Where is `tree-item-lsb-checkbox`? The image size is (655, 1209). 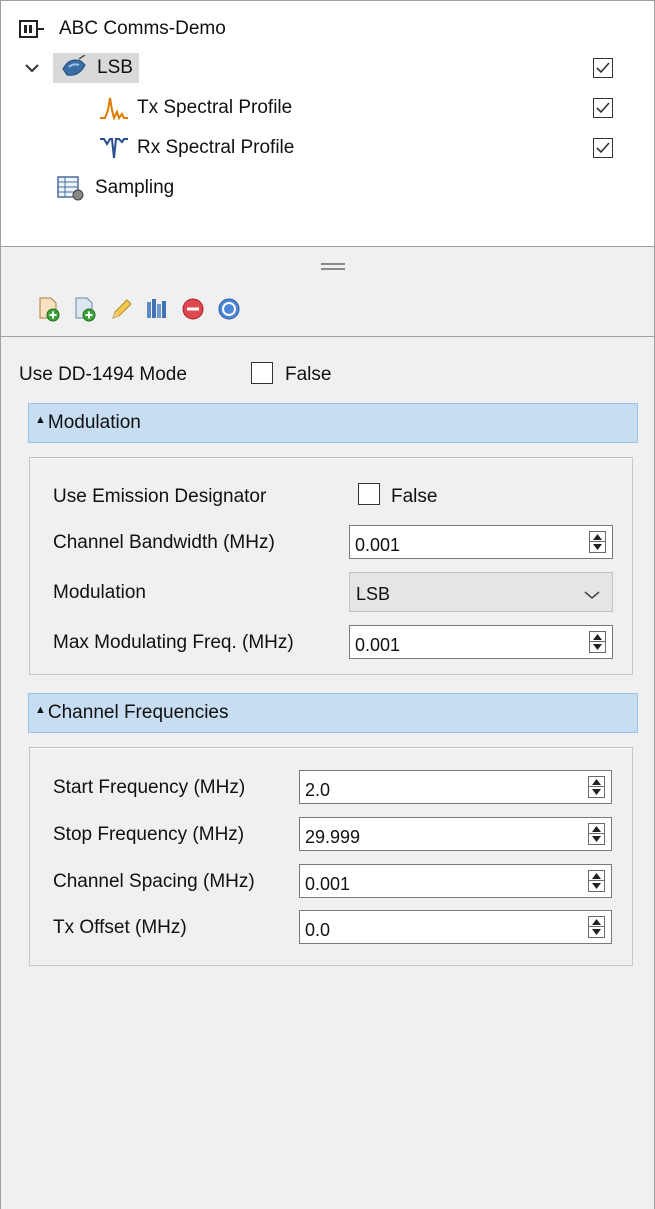 tree-item-lsb-checkbox is located at coordinates (603, 68).